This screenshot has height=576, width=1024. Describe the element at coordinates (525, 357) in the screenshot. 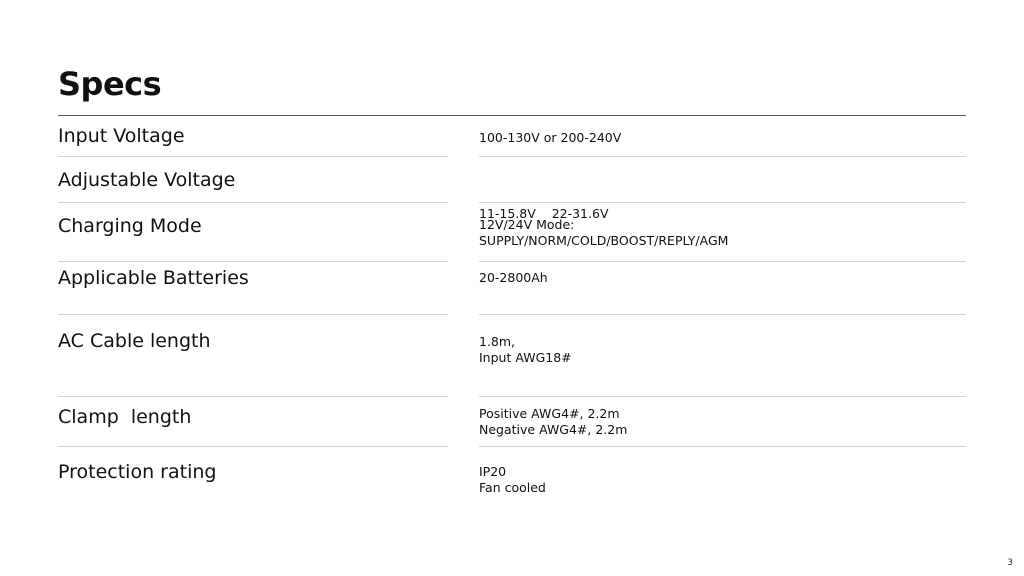

I see `spec-value-line: Input AWG18#` at that location.